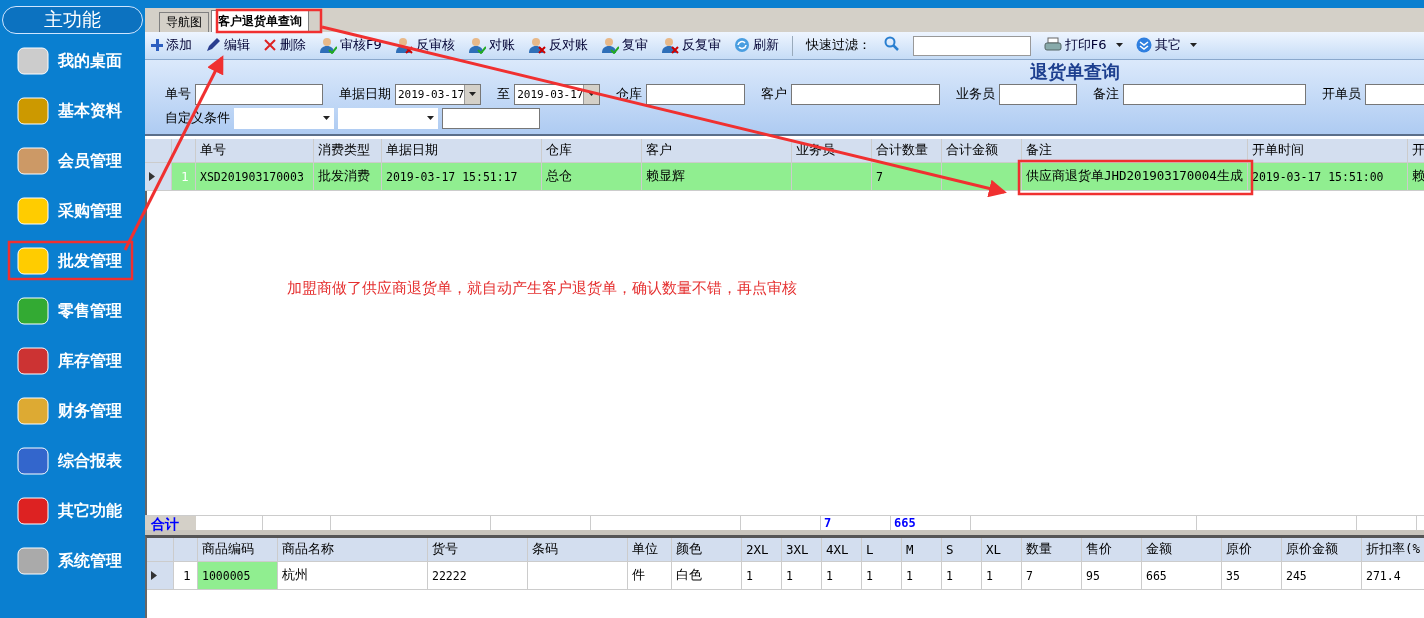  What do you see at coordinates (1252, 549) in the screenshot?
I see `column-header: 原价` at bounding box center [1252, 549].